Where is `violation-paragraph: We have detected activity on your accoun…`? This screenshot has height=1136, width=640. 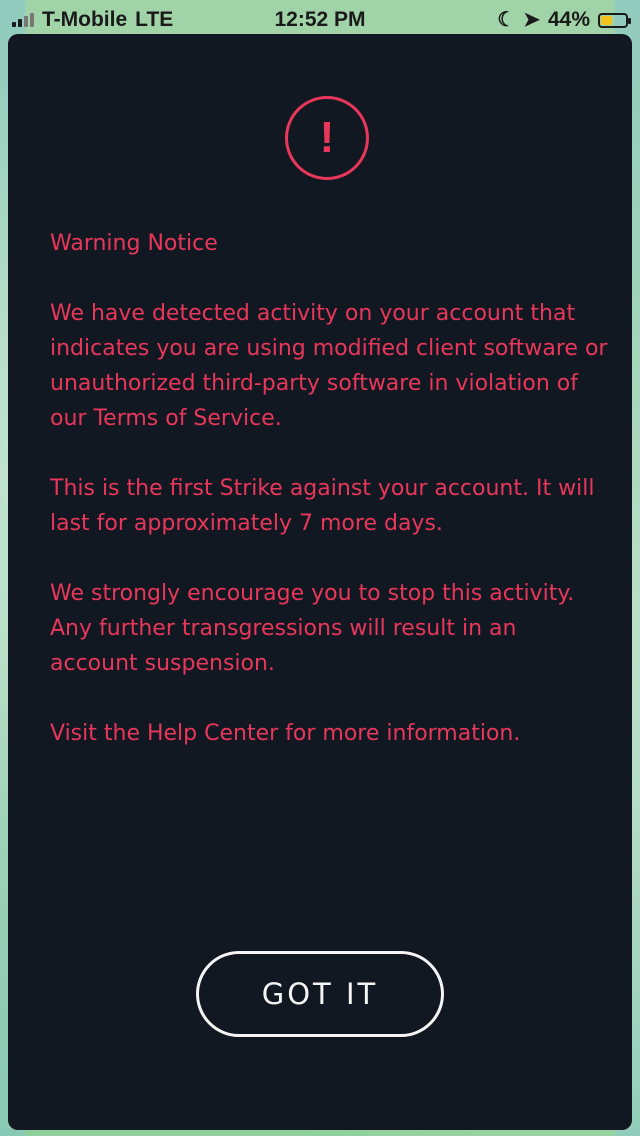 violation-paragraph: We have detected activity on your accoun… is located at coordinates (330, 366).